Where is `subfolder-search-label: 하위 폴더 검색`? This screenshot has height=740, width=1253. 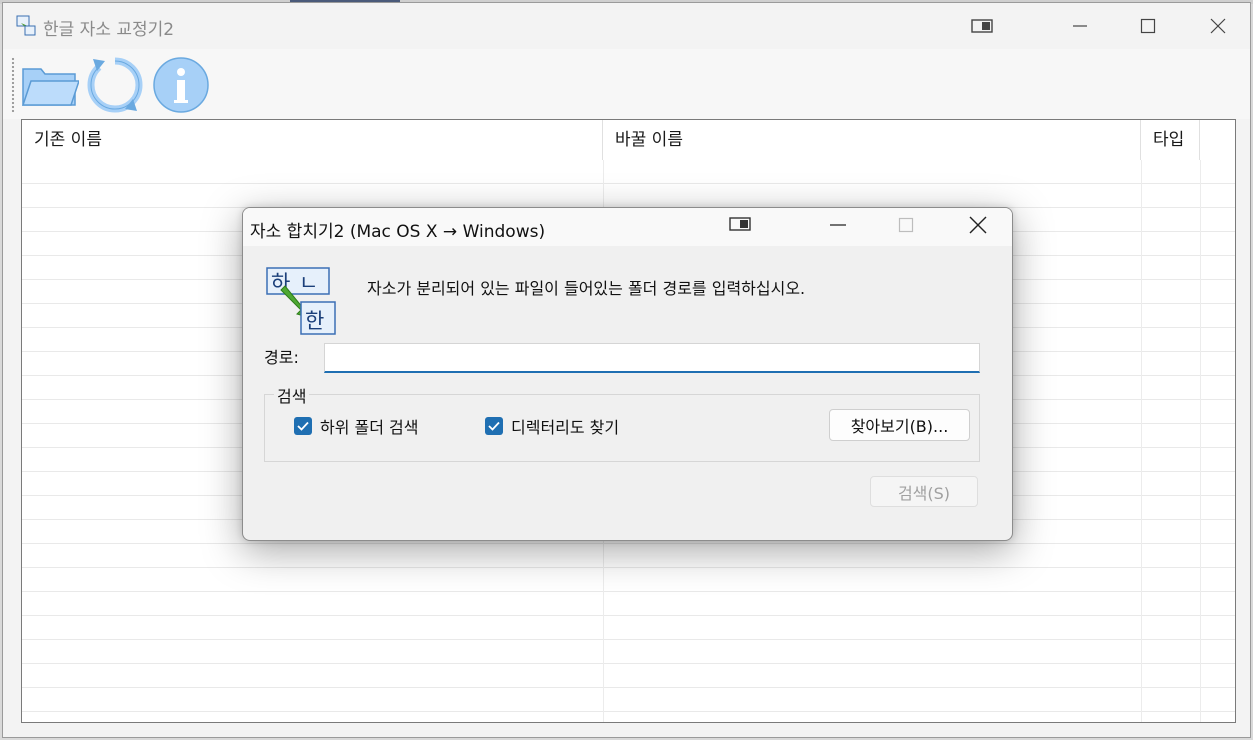 subfolder-search-label: 하위 폴더 검색 is located at coordinates (369, 427).